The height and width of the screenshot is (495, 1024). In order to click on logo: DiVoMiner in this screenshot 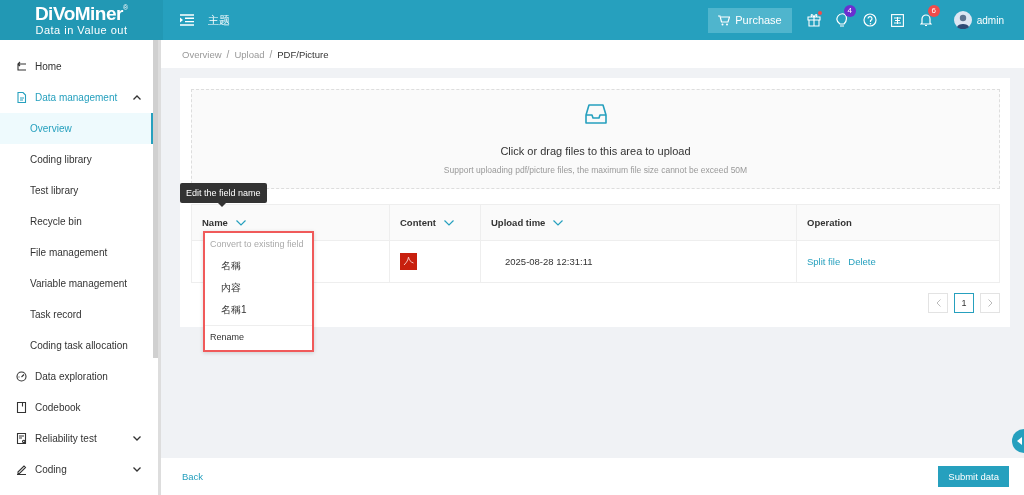, I will do `click(78, 14)`.